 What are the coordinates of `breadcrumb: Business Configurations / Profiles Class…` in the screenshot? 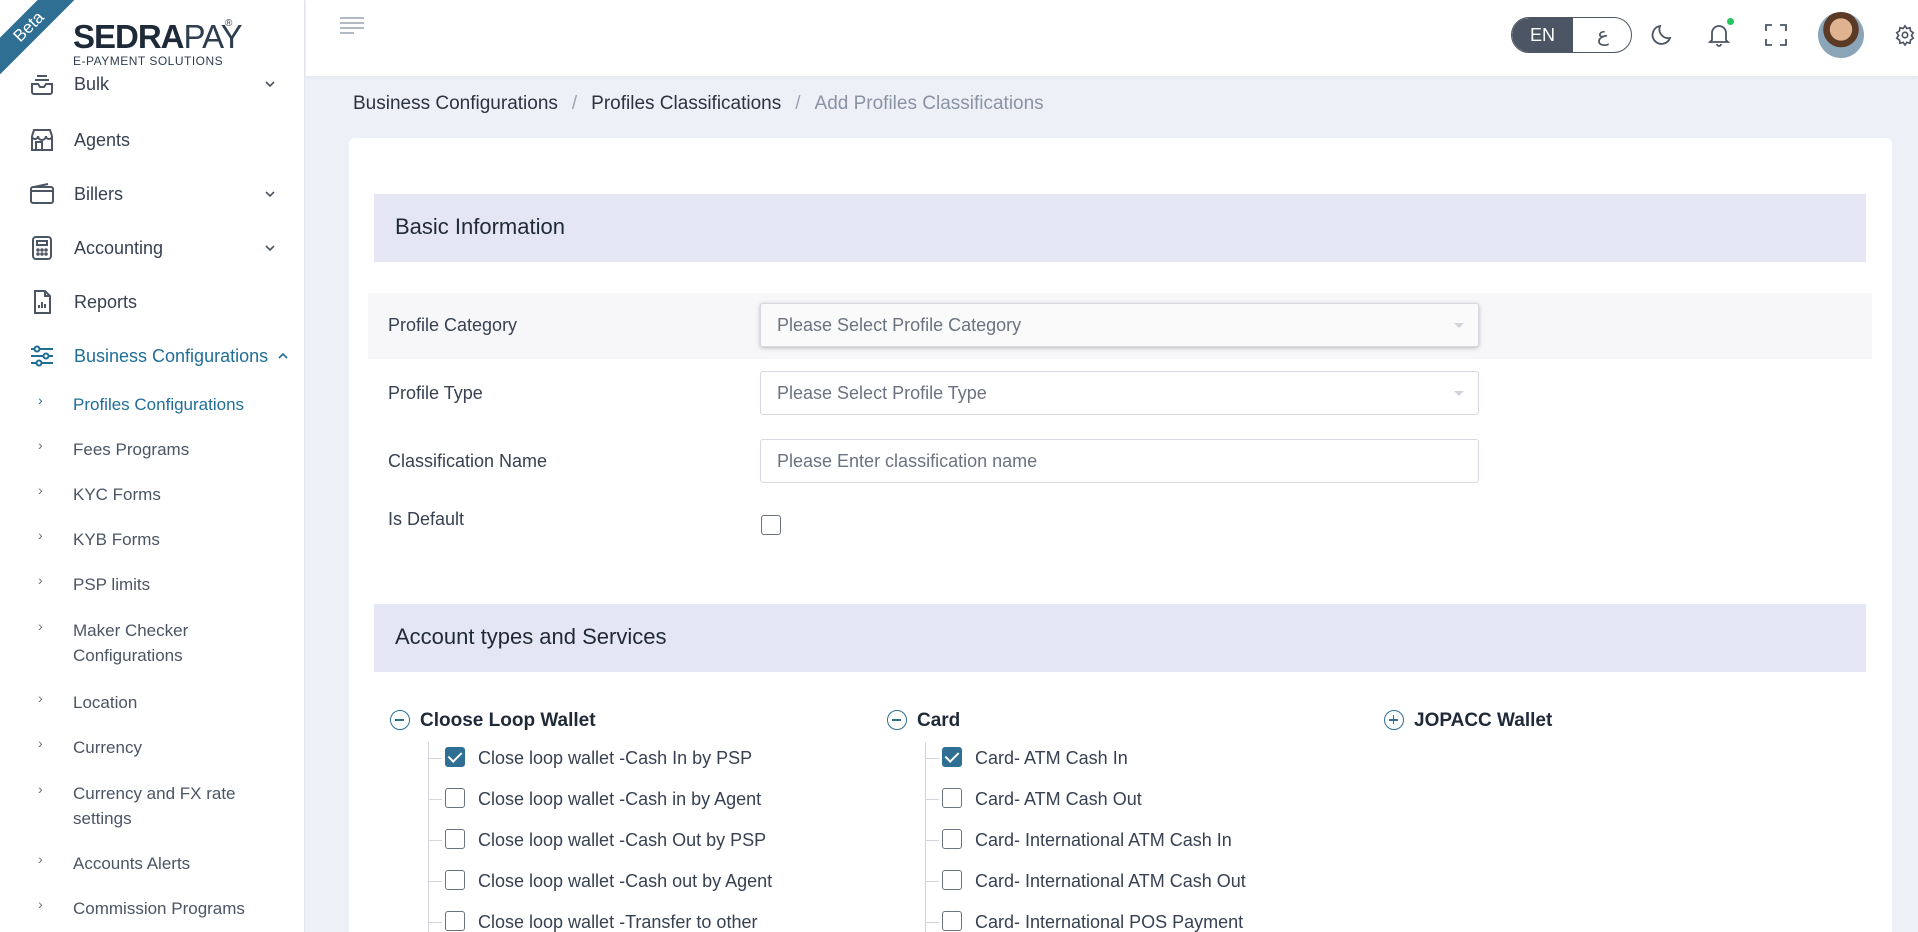 It's located at (698, 104).